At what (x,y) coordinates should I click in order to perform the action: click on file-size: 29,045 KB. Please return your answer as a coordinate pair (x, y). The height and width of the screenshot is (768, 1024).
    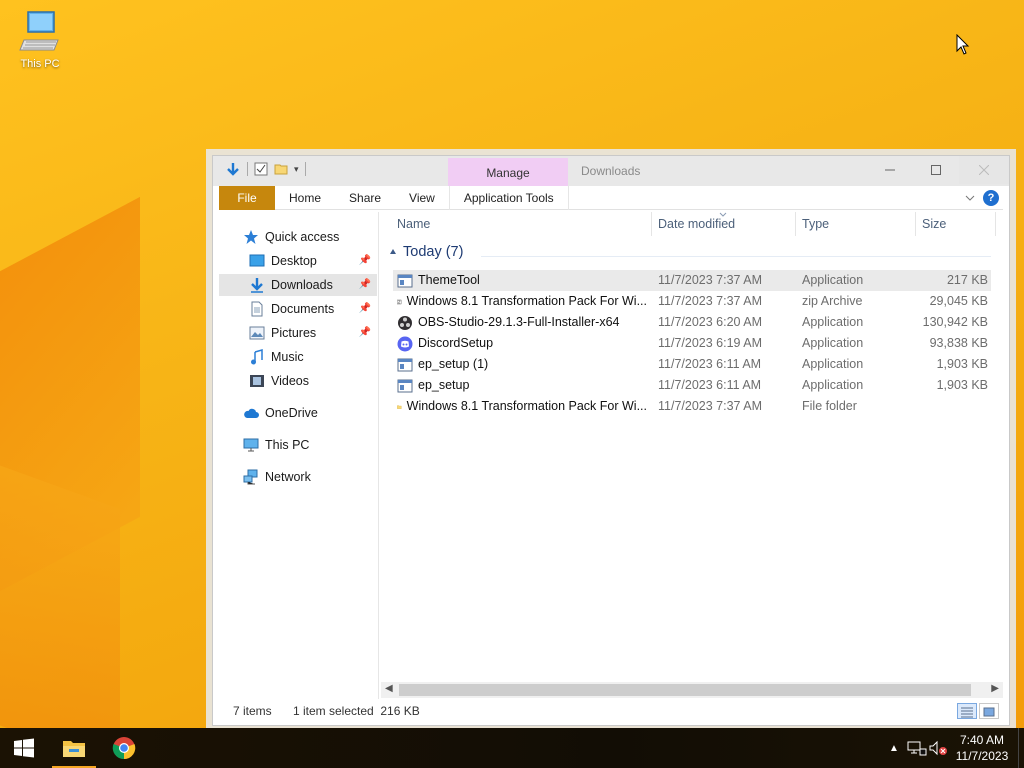
    Looking at the image, I should click on (958, 301).